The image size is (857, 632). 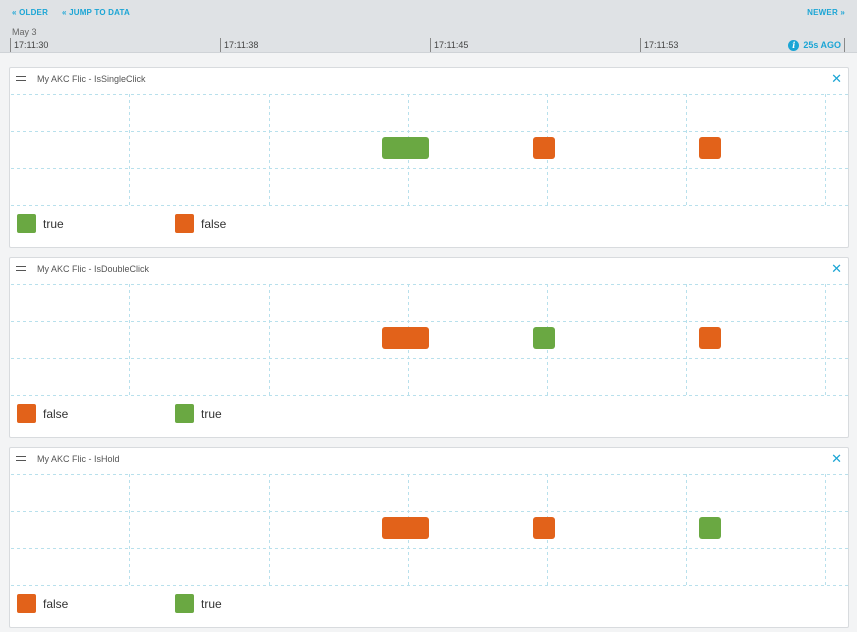 What do you see at coordinates (93, 269) in the screenshot?
I see `panel-title: My AKC Flic - IsDoubleClick` at bounding box center [93, 269].